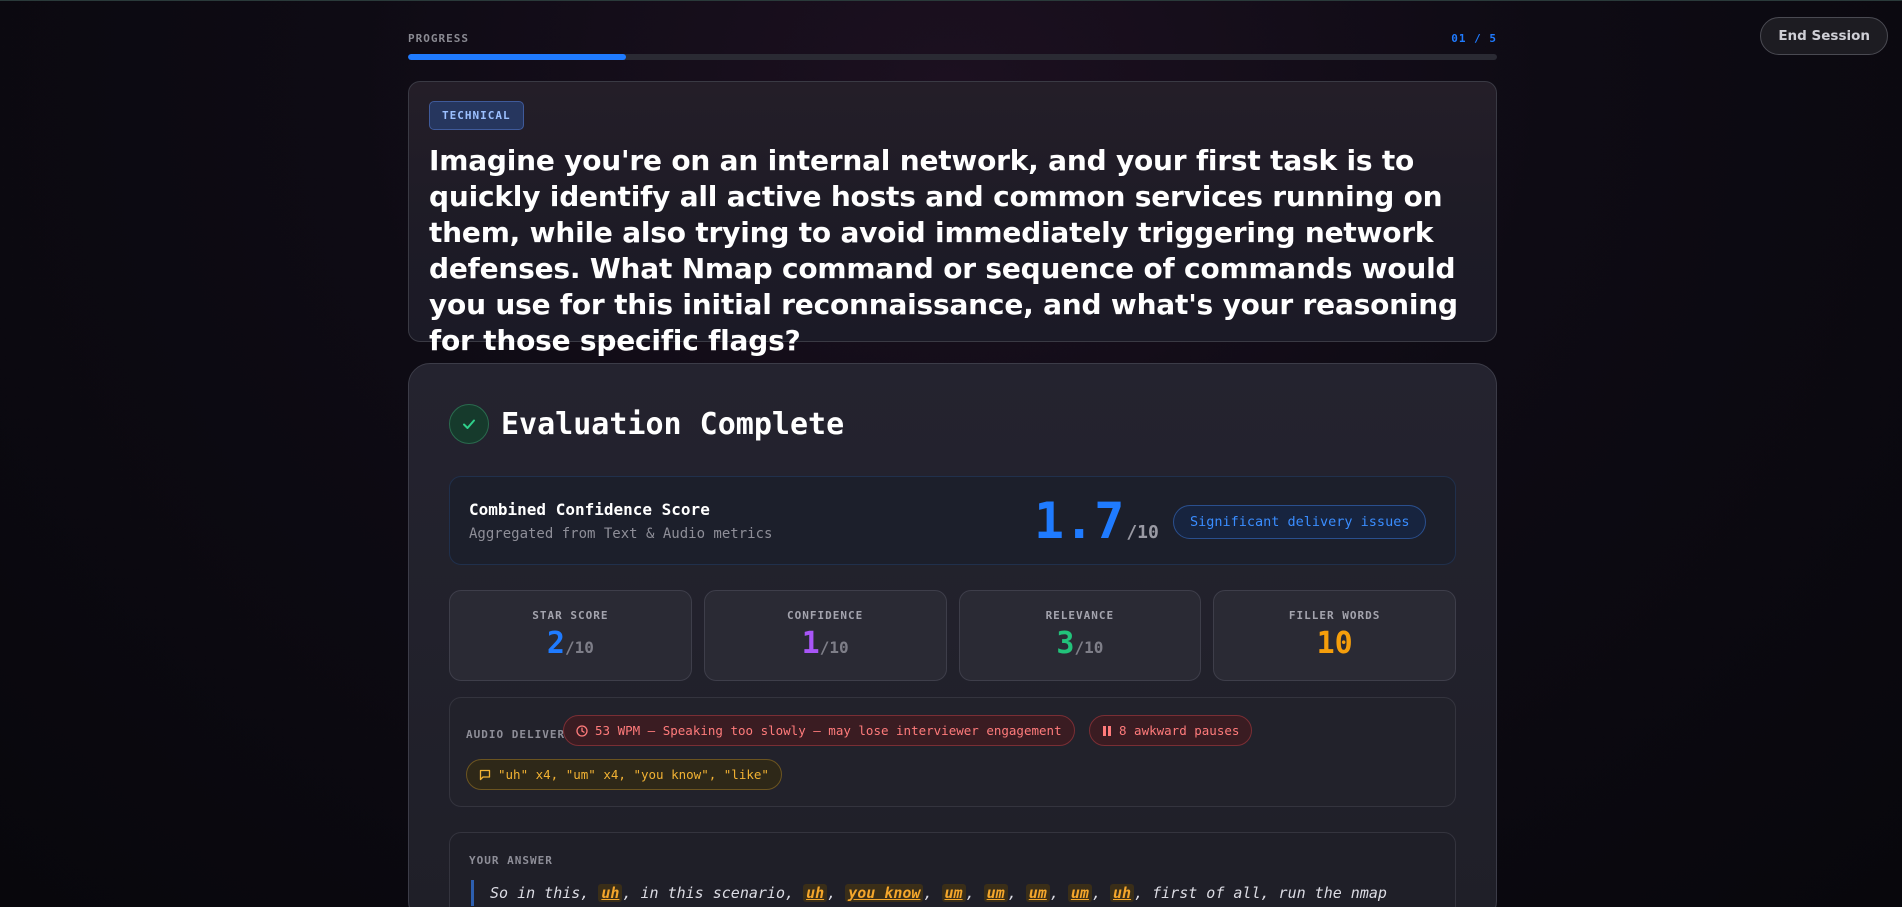 Image resolution: width=1902 pixels, height=907 pixels. What do you see at coordinates (952, 57) in the screenshot?
I see `progress-bar` at bounding box center [952, 57].